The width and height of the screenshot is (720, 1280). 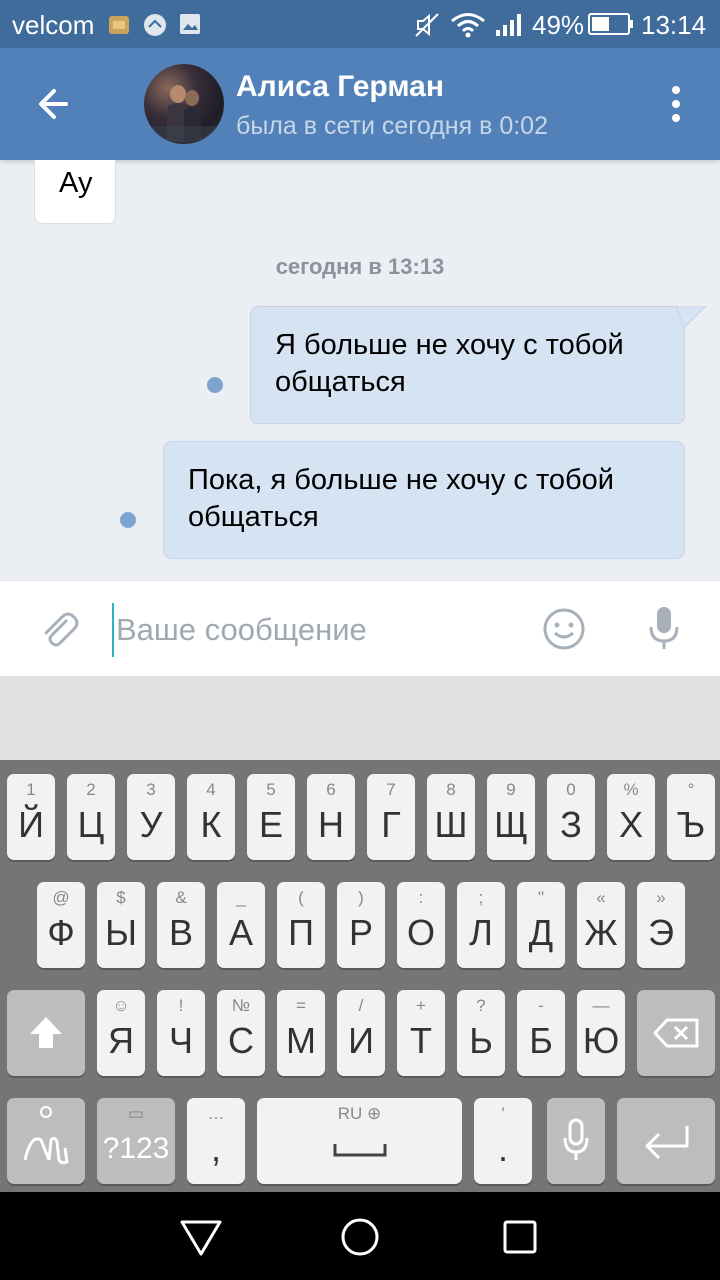 I want to click on message-composer, so click(x=360, y=628).